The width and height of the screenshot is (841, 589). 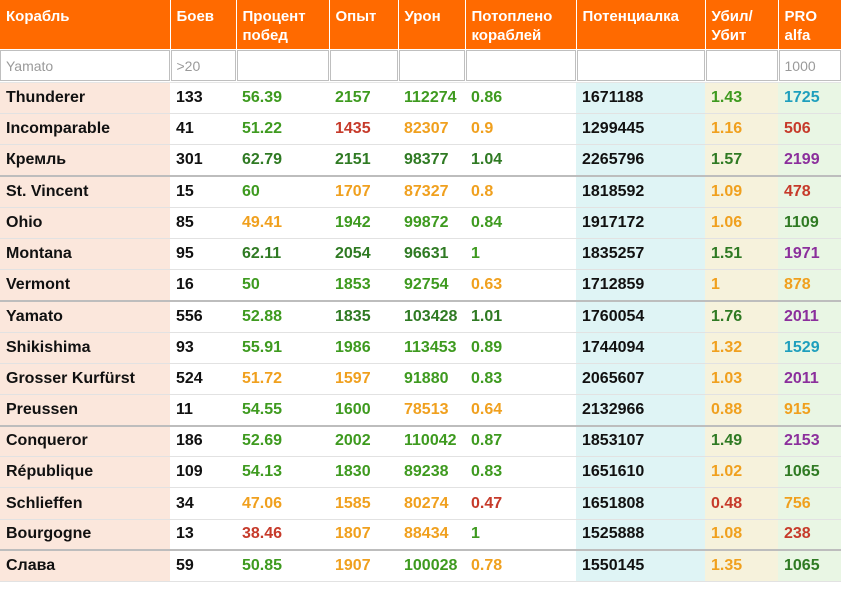 I want to click on cell-ship-name: Thunderer, so click(x=85, y=98).